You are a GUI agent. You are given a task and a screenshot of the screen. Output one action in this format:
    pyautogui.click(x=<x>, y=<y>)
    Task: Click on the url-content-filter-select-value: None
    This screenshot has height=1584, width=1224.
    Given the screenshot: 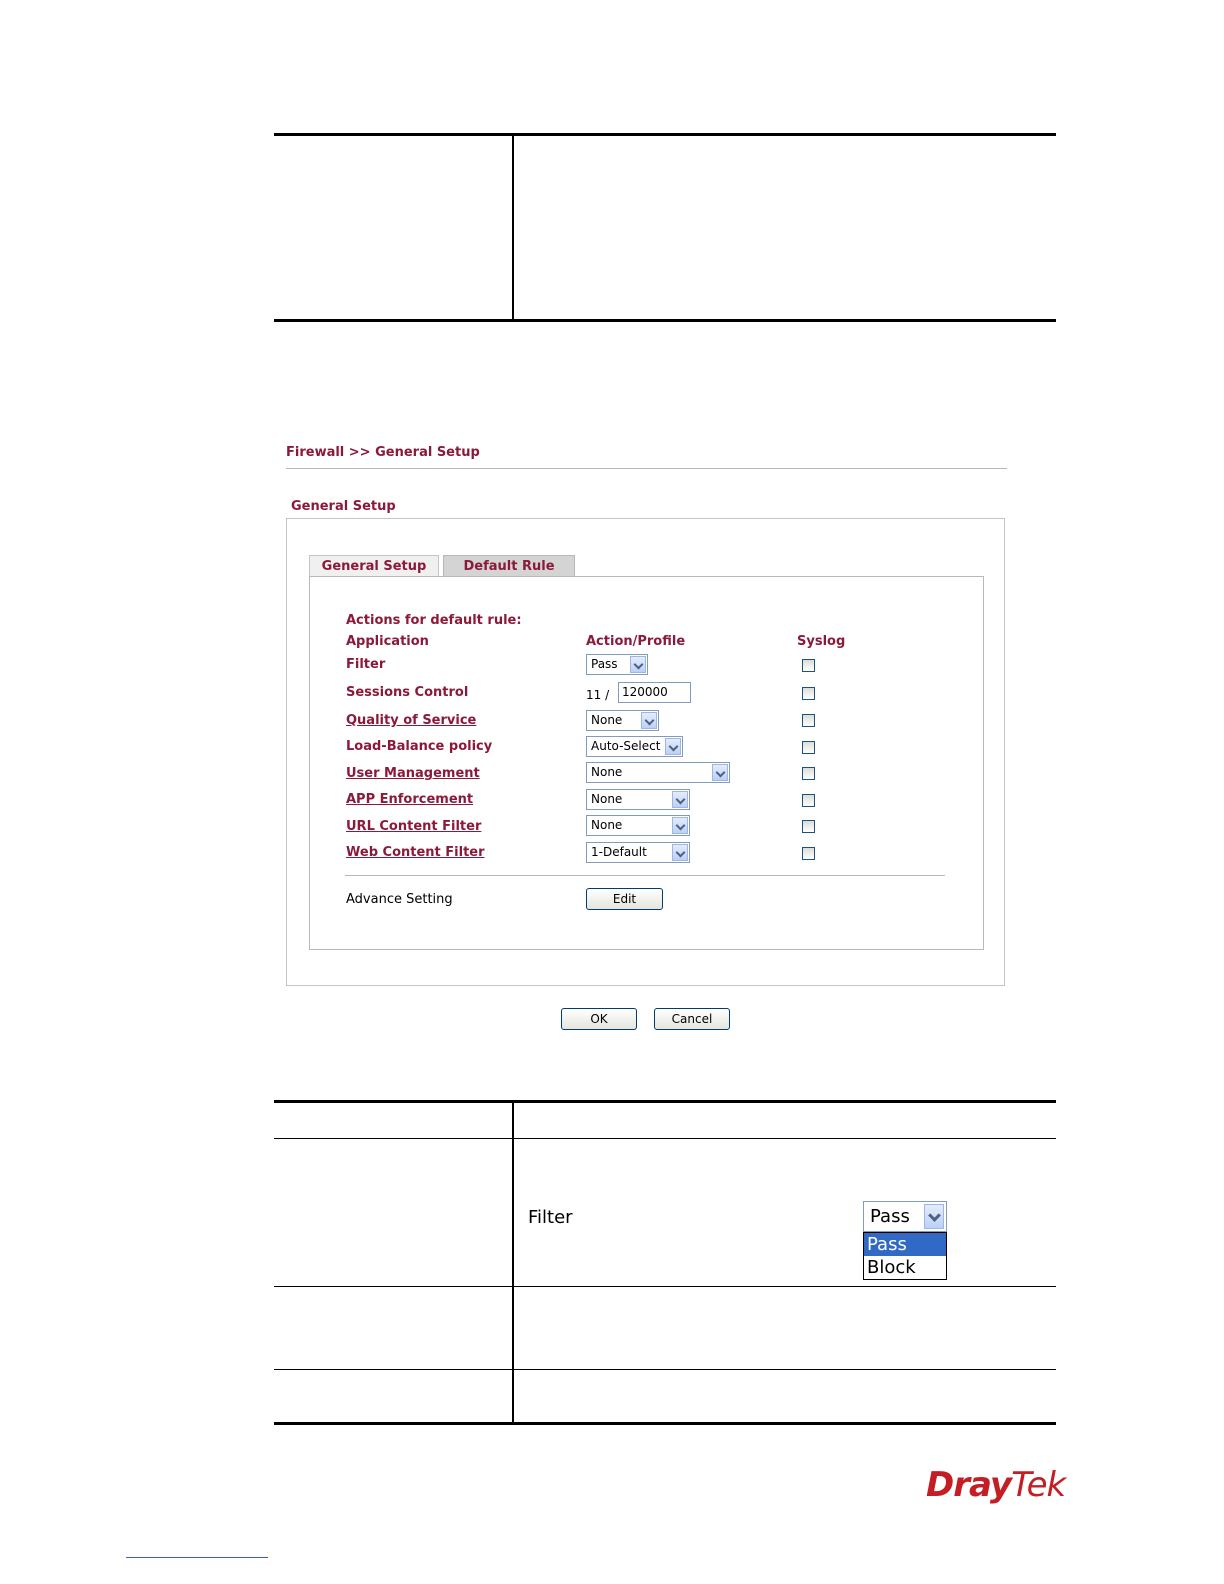 What is the action you would take?
    pyautogui.click(x=607, y=825)
    